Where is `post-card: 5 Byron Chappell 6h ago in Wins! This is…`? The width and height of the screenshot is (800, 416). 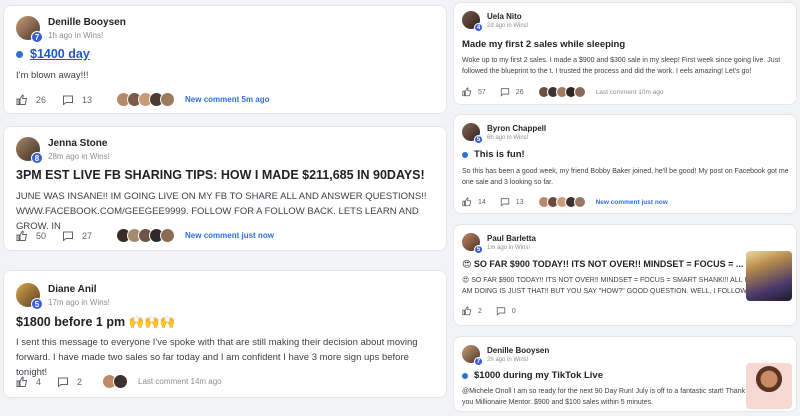 post-card: 5 Byron Chappell 6h ago in Wins! This is… is located at coordinates (625, 164).